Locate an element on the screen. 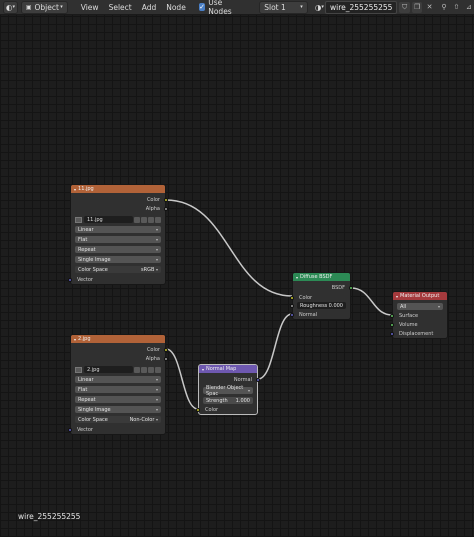 The width and height of the screenshot is (474, 537). node-title: 11.jpg is located at coordinates (86, 189).